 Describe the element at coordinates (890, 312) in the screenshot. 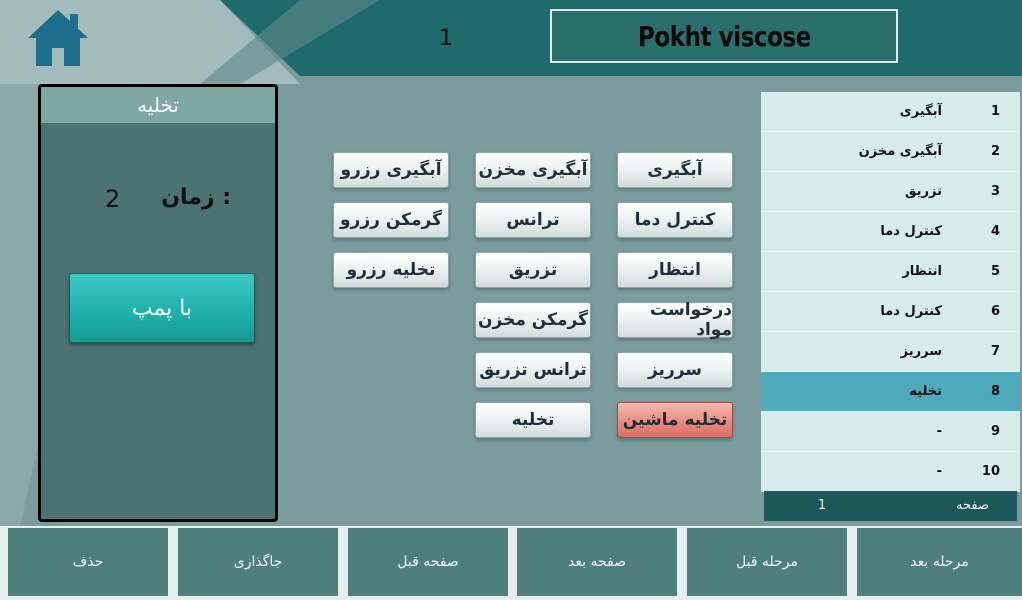

I see `list-item: 6 کنترل دما` at that location.